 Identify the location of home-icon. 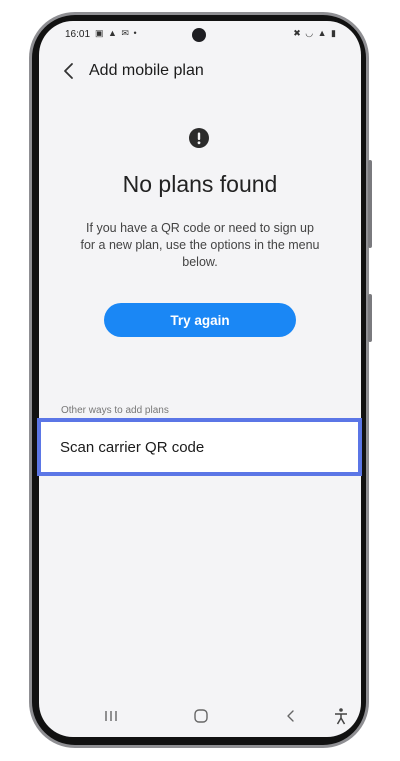
(201, 716).